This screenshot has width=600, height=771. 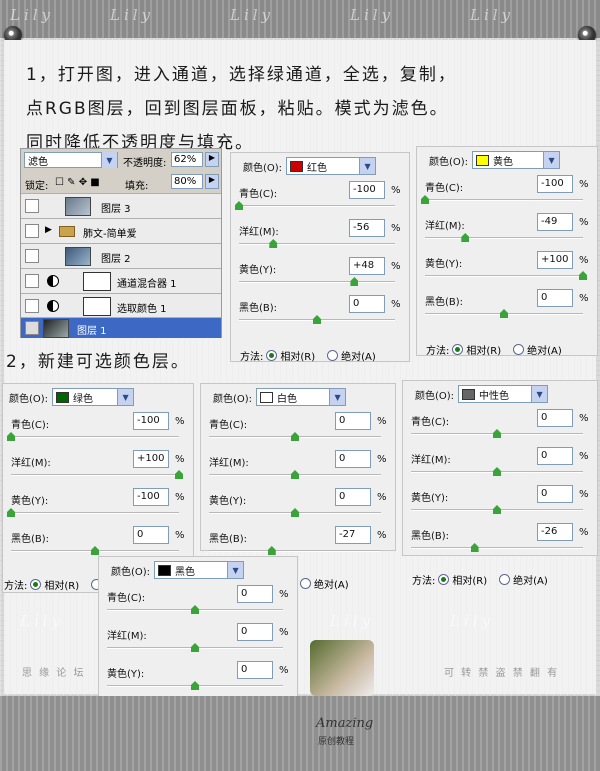 What do you see at coordinates (187, 159) in the screenshot?
I see `opacity-input: 62%` at bounding box center [187, 159].